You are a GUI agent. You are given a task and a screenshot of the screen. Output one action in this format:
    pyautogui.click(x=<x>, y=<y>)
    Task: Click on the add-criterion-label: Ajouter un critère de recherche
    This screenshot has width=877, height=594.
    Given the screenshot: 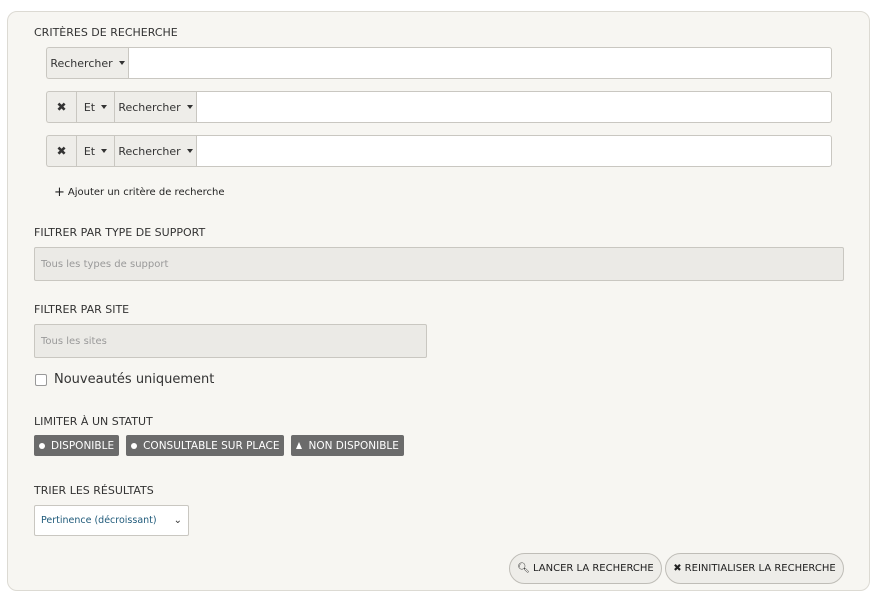 What is the action you would take?
    pyautogui.click(x=146, y=192)
    